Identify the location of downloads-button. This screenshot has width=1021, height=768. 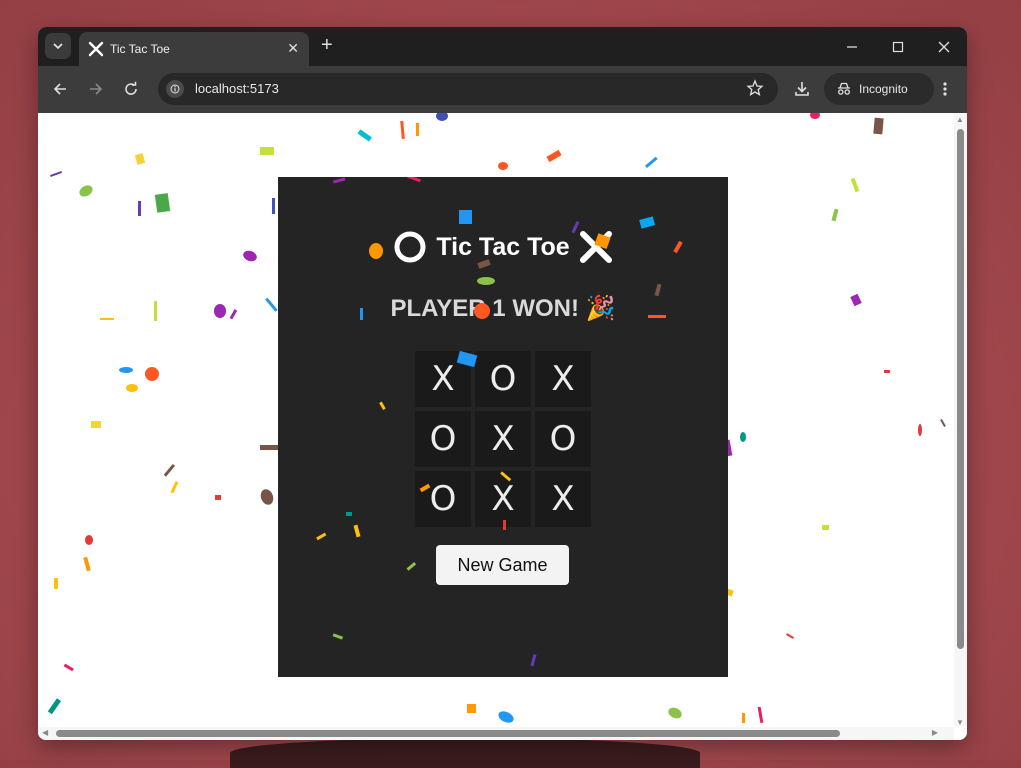
(802, 89).